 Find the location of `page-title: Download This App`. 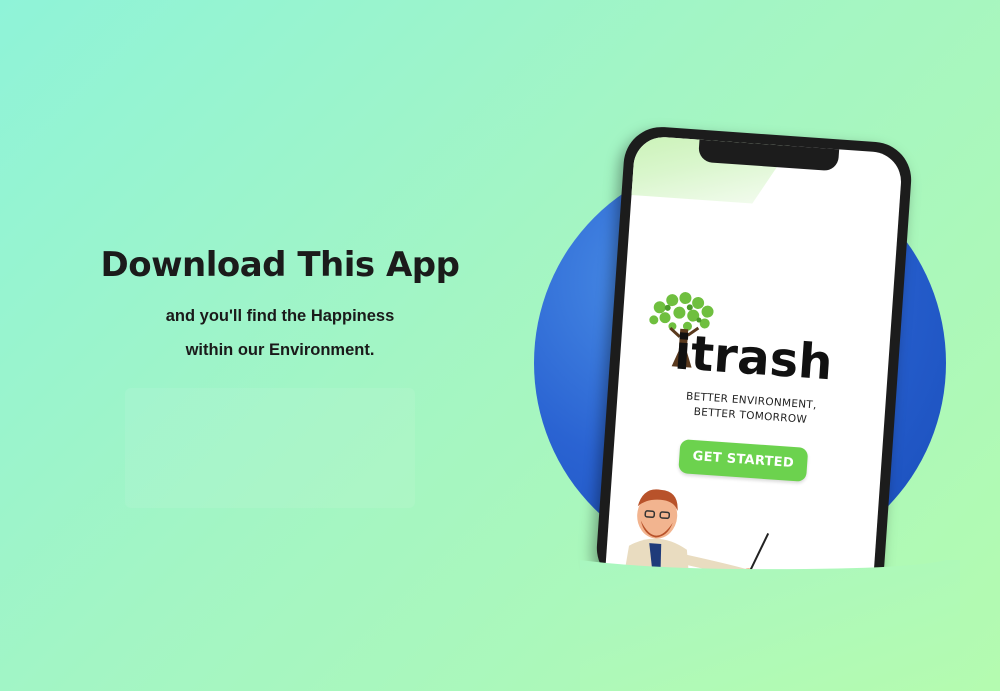

page-title: Download This App is located at coordinates (280, 265).